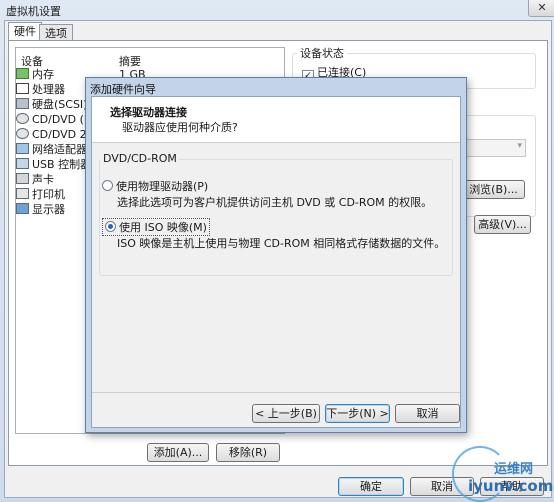 This screenshot has height=502, width=554. What do you see at coordinates (357, 413) in the screenshot?
I see `next-button: 下一步(N) >` at bounding box center [357, 413].